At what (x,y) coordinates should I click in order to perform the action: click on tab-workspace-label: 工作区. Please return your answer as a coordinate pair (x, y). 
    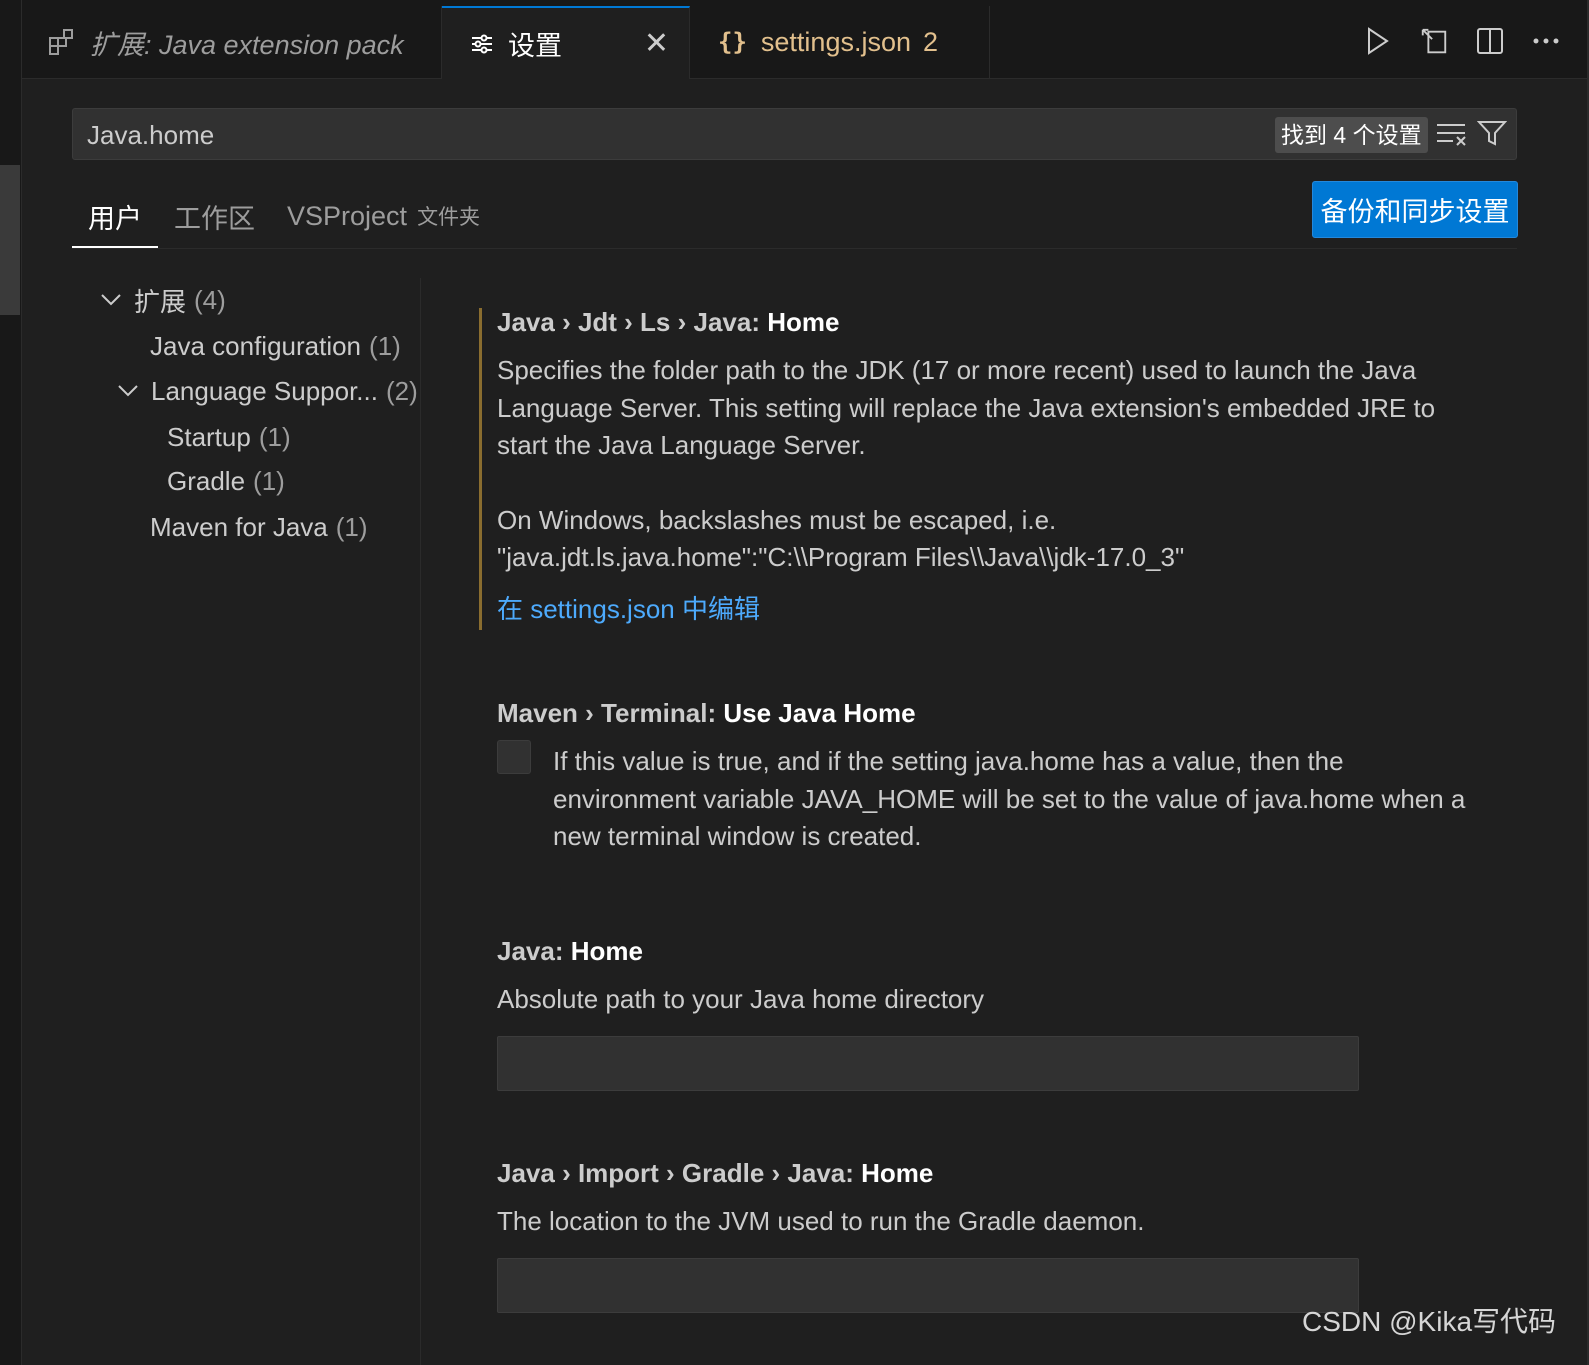
    Looking at the image, I should click on (214, 218).